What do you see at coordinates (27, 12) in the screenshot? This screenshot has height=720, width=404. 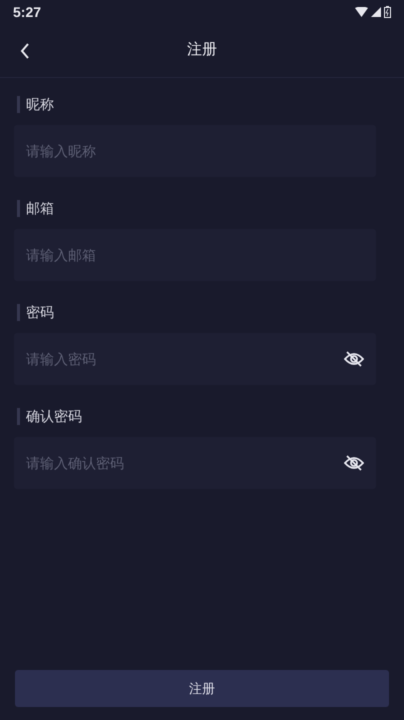 I see `status-time: 5:27` at bounding box center [27, 12].